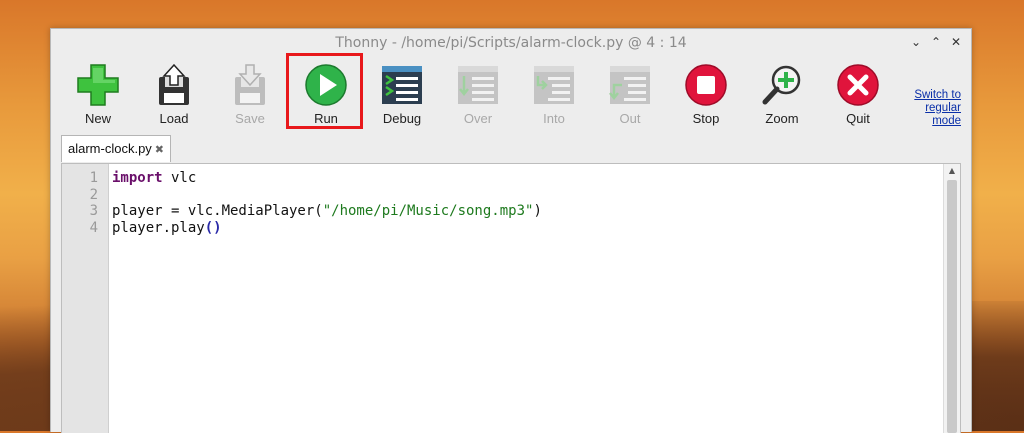 This screenshot has width=1024, height=433. I want to click on scroll-up-arrow-icon: ▲, so click(952, 171).